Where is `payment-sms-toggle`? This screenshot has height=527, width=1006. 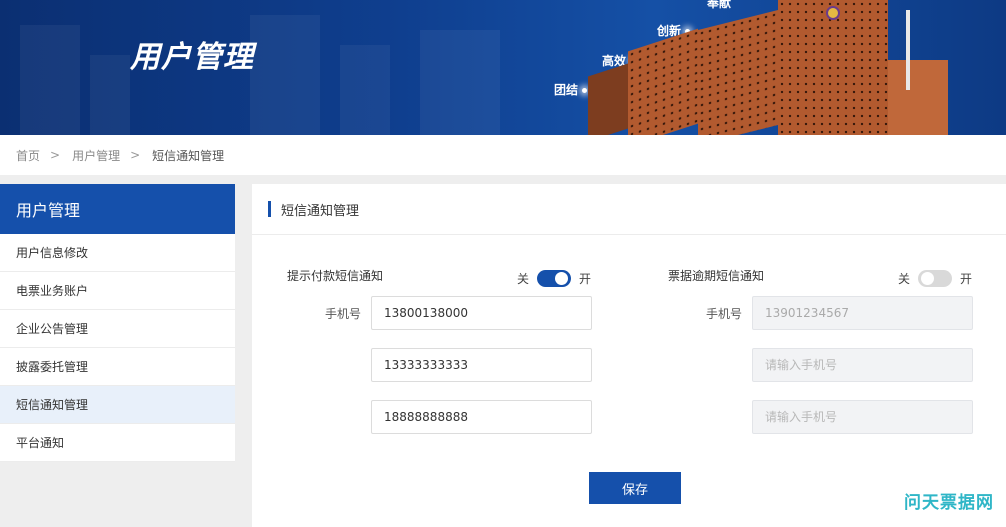 payment-sms-toggle is located at coordinates (554, 278).